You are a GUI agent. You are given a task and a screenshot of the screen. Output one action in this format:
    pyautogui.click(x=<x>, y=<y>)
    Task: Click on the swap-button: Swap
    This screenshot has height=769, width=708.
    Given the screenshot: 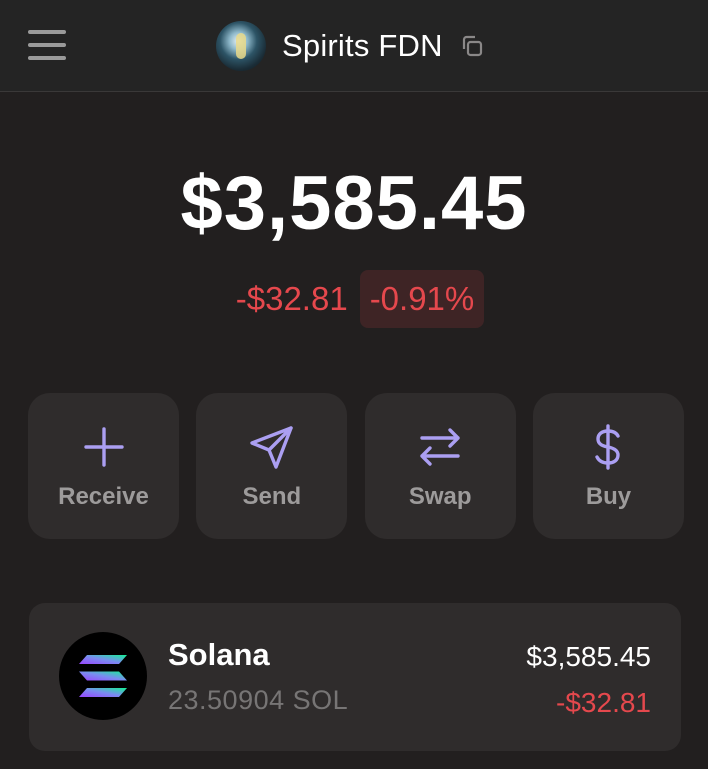 What is the action you would take?
    pyautogui.click(x=440, y=466)
    